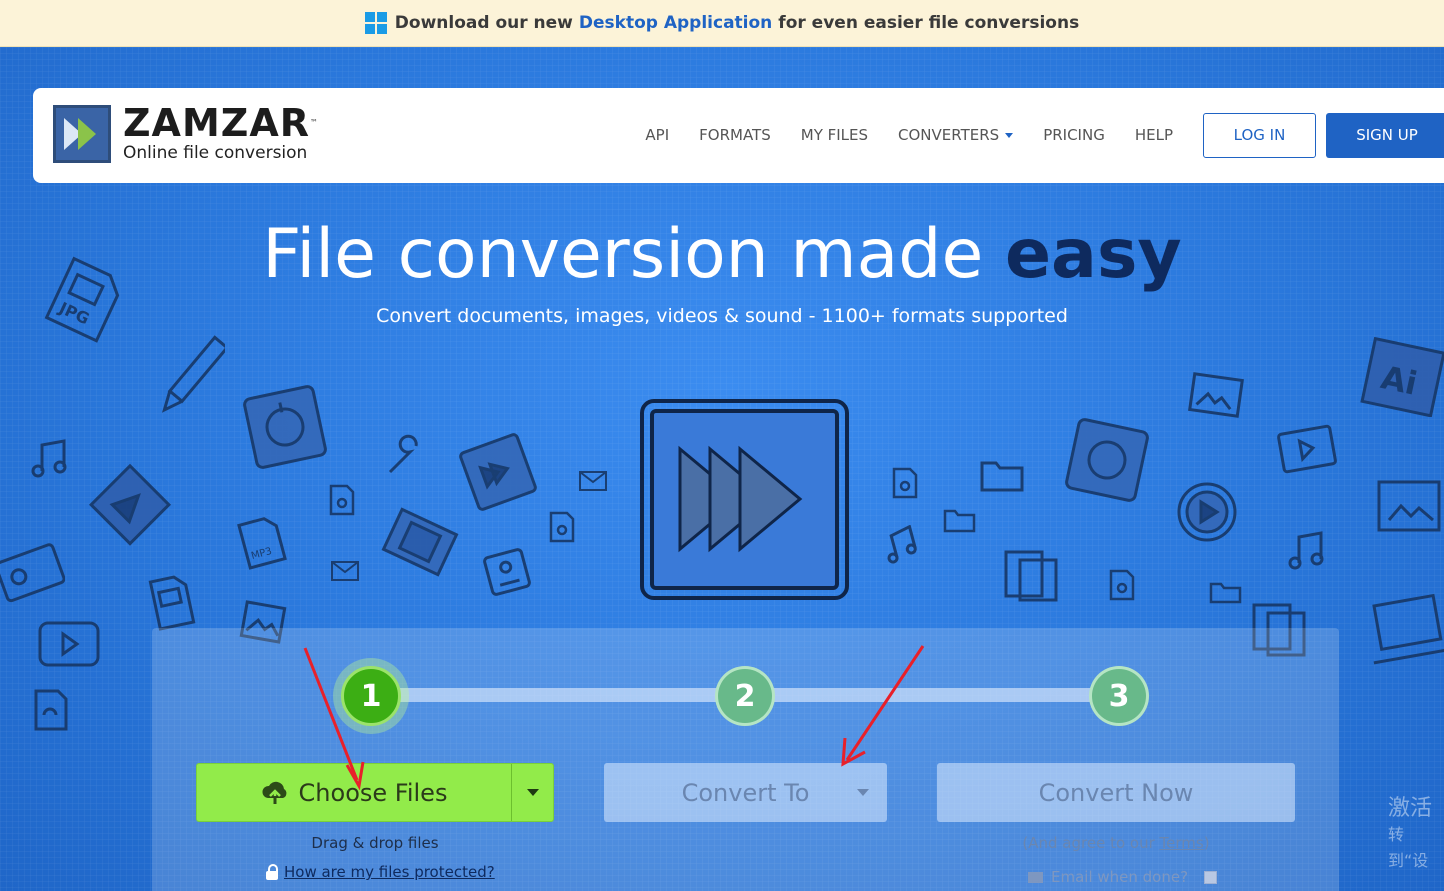 This screenshot has width=1444, height=891. I want to click on laptop-icon, so click(1408, 629).